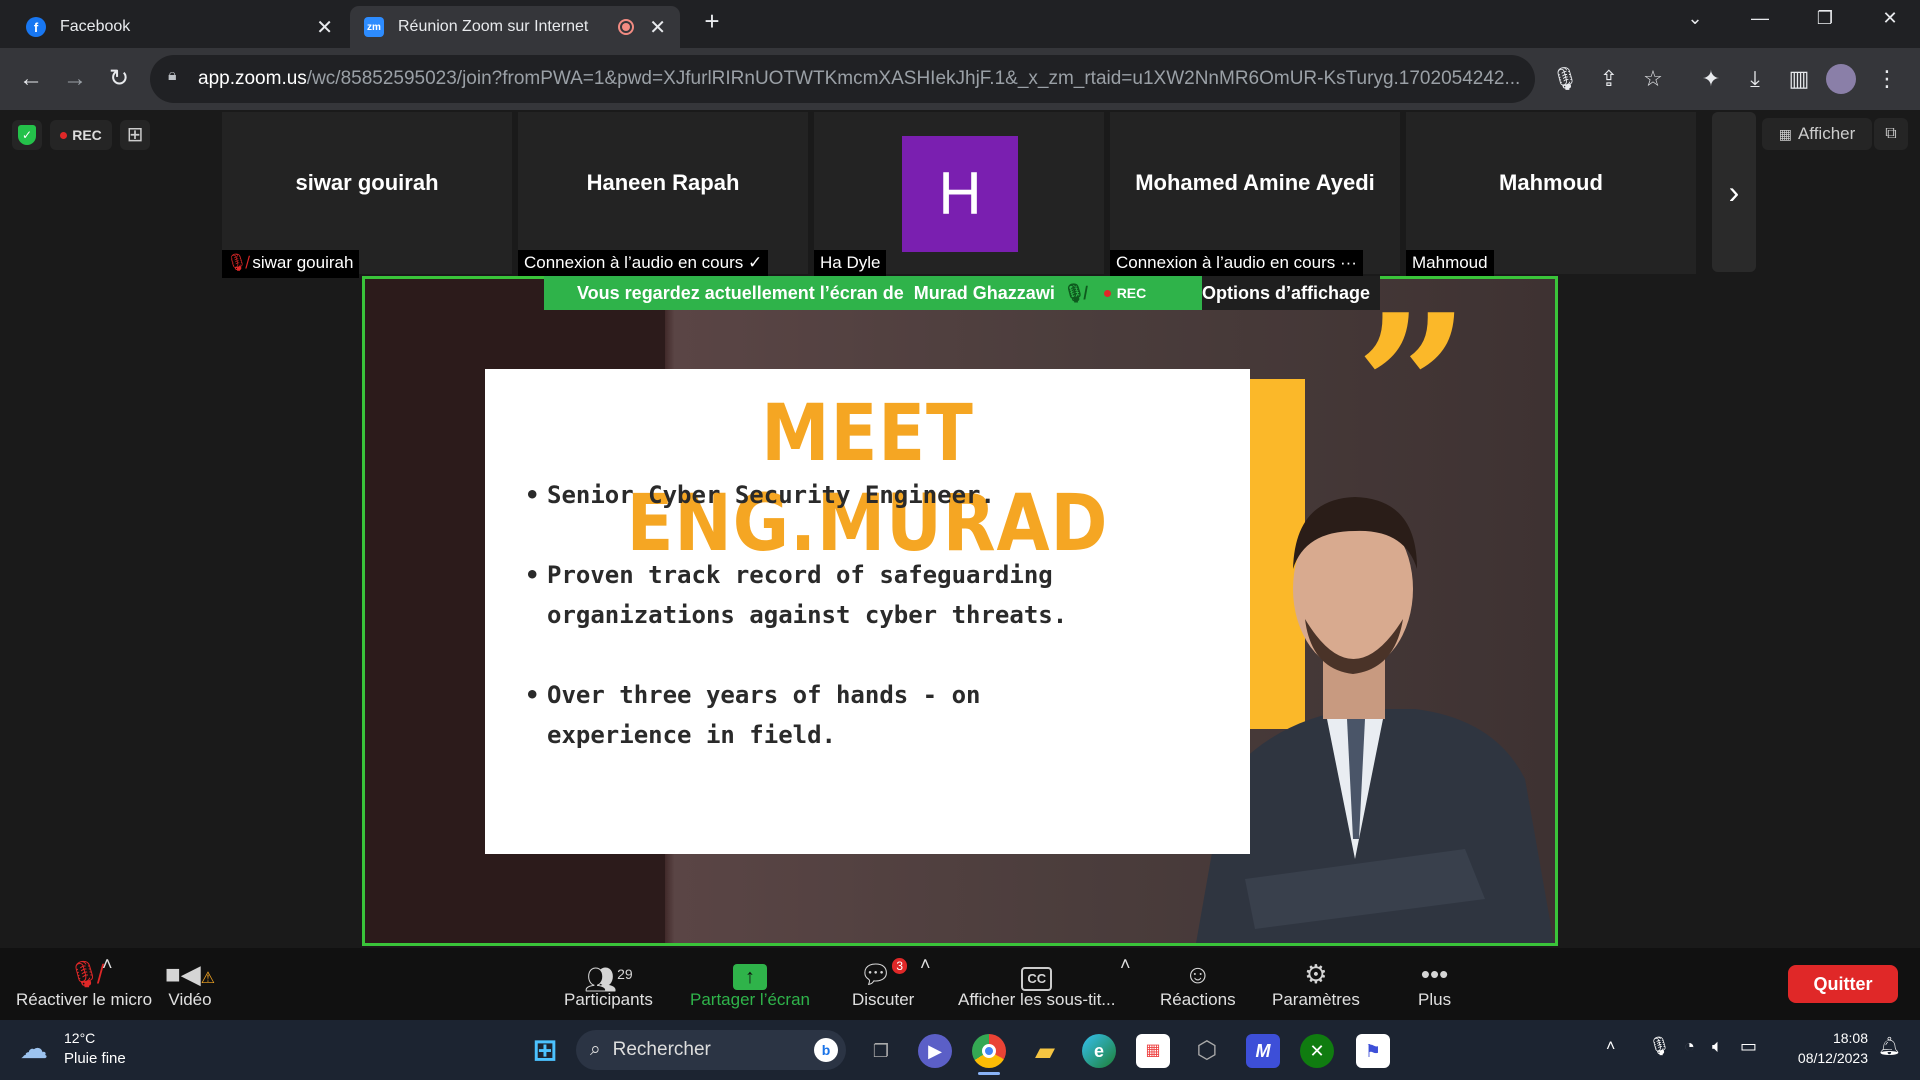 This screenshot has width=1920, height=1080. Describe the element at coordinates (107, 964) in the screenshot. I see `mic-options-chevron-icon: ˄` at that location.